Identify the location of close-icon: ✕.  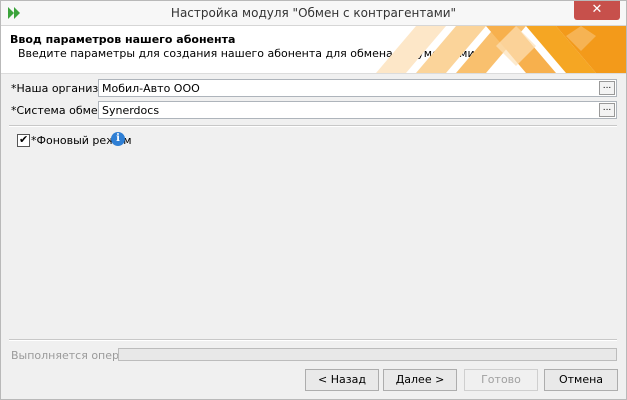
(597, 9).